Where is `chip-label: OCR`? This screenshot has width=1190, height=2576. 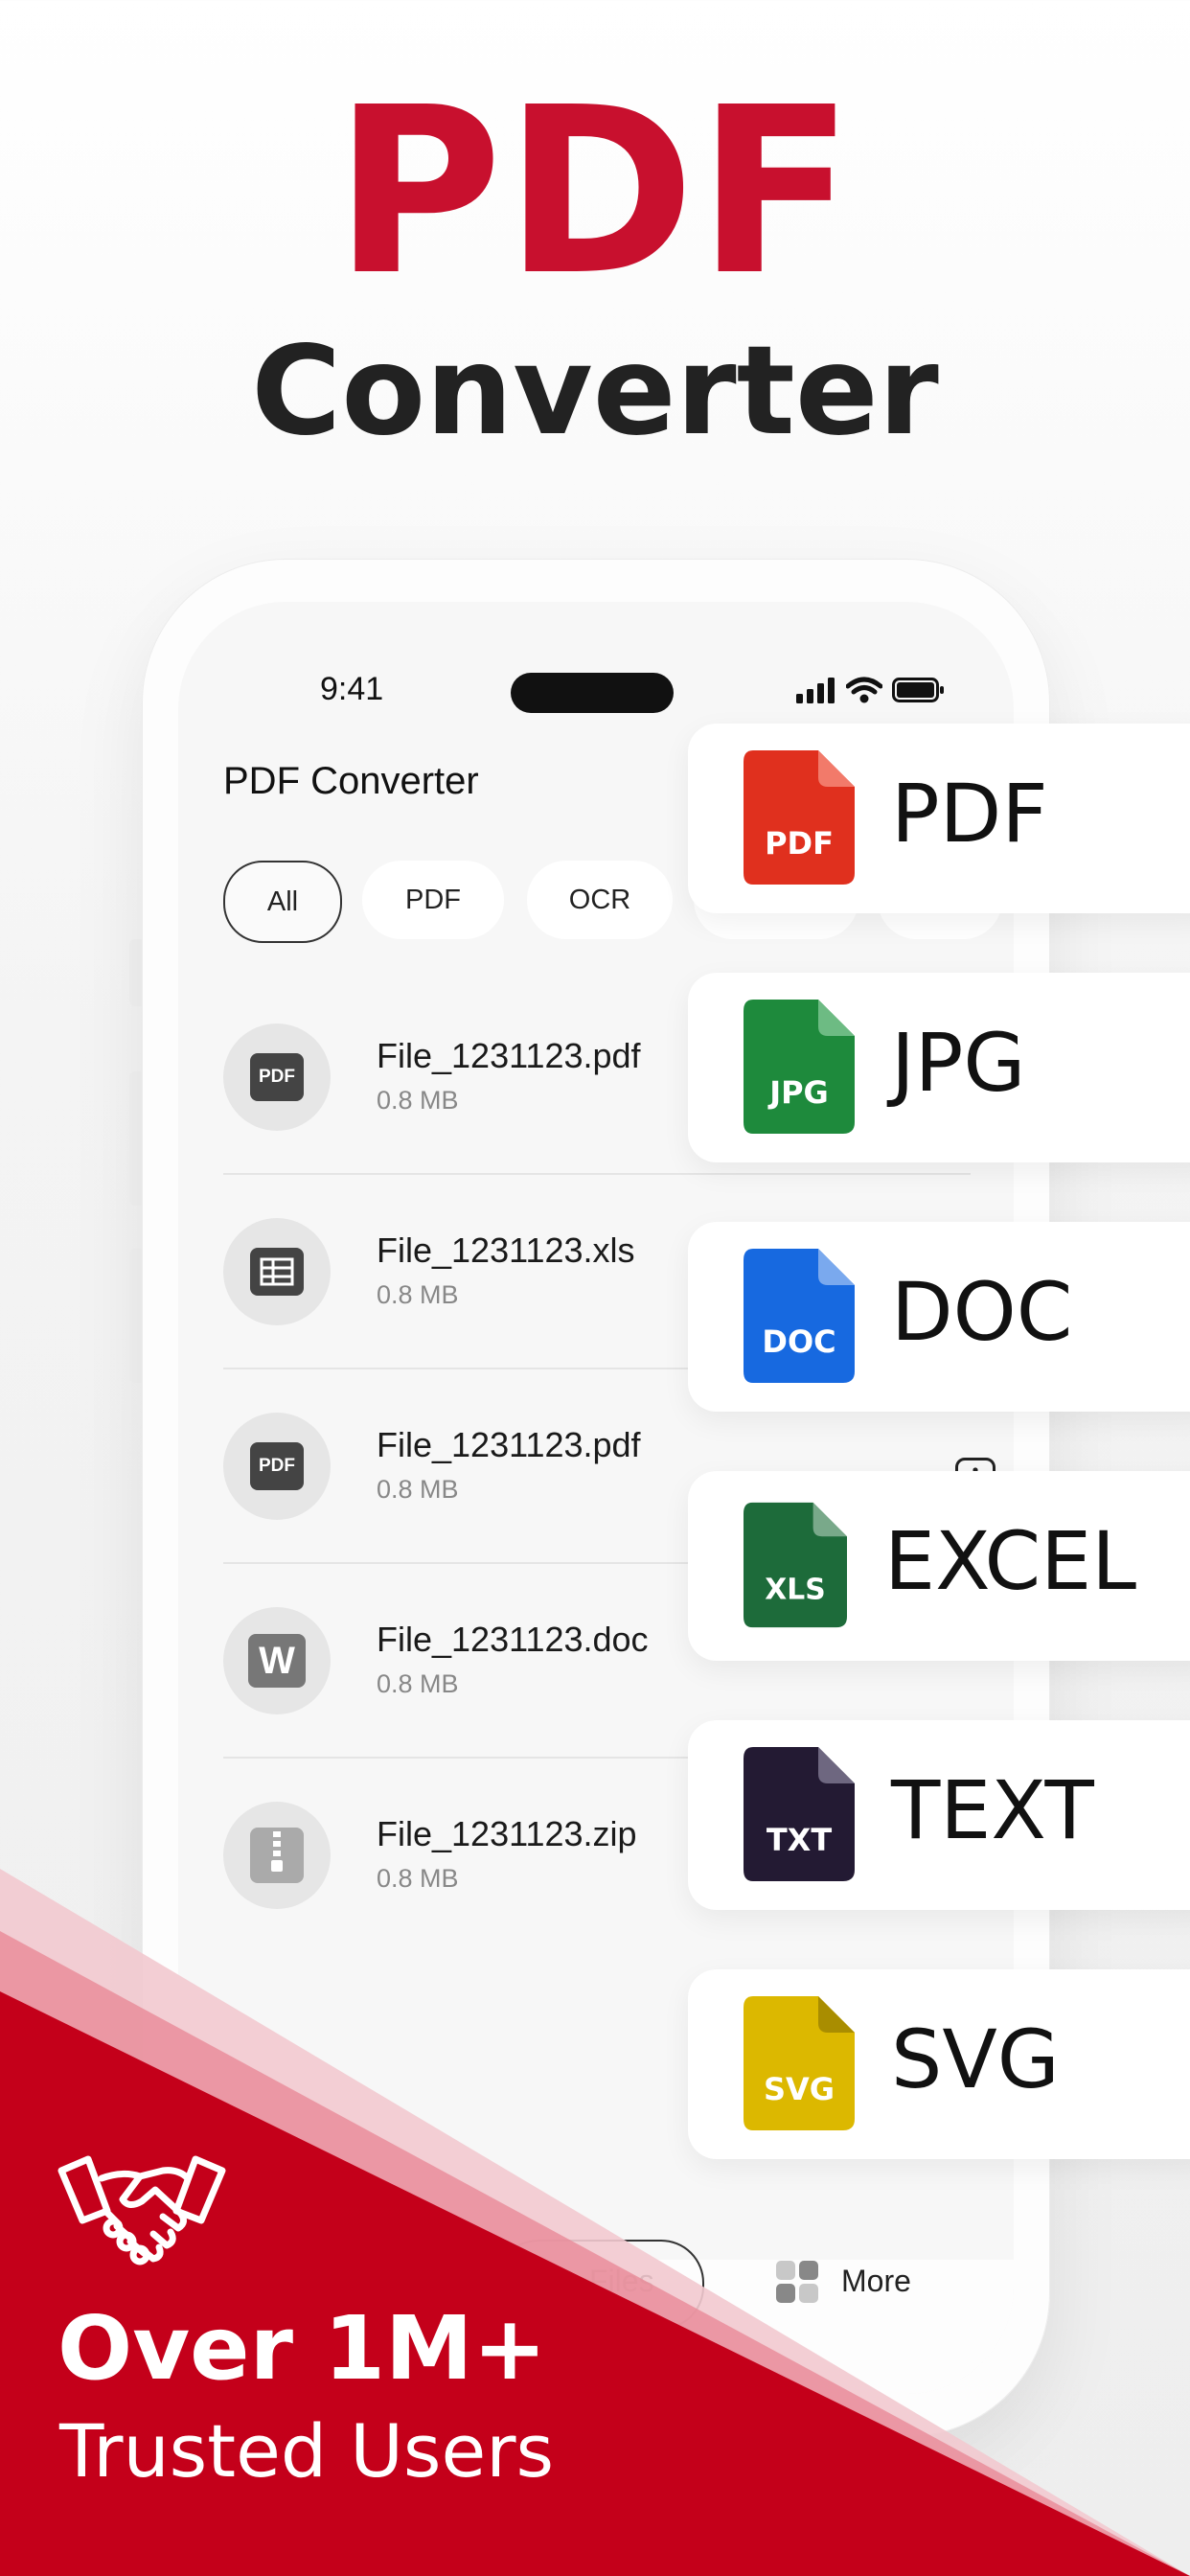 chip-label: OCR is located at coordinates (600, 899).